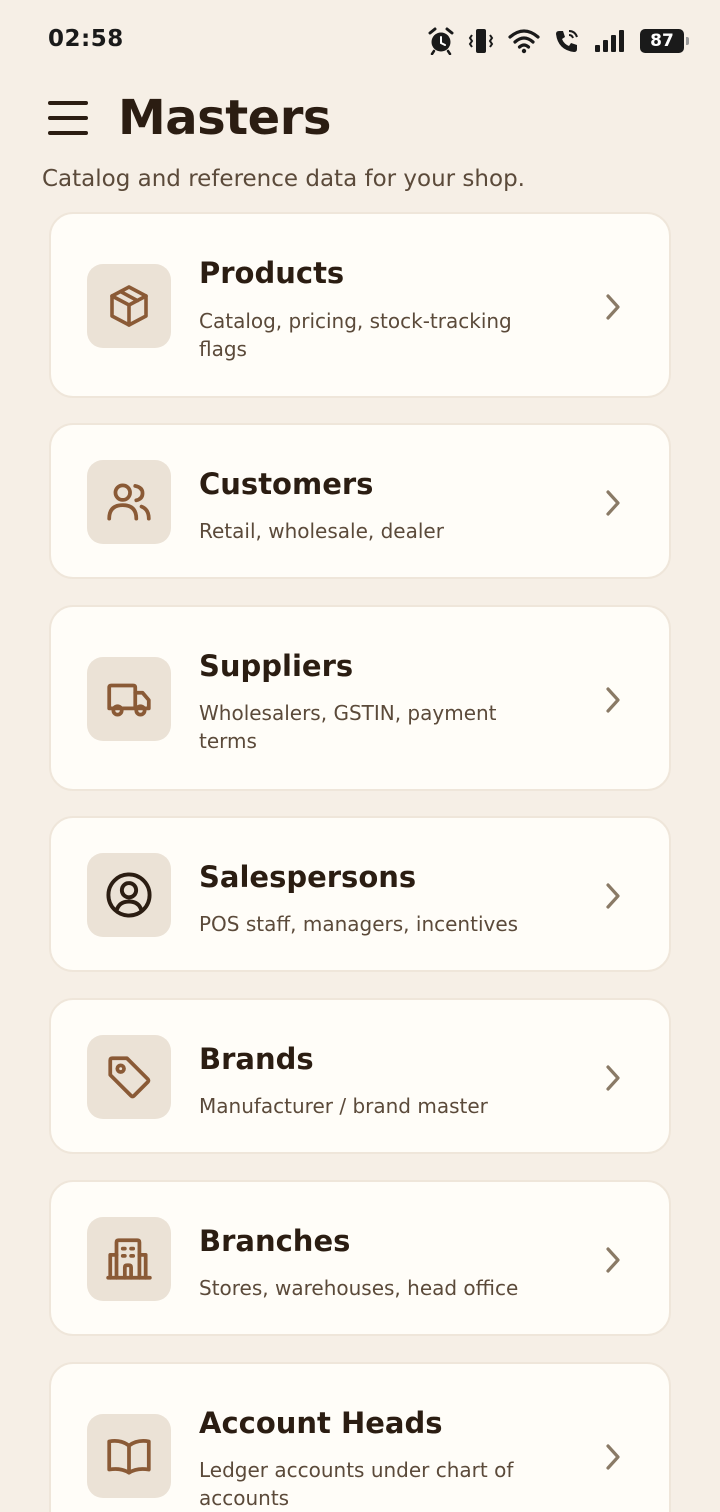 Image resolution: width=720 pixels, height=1512 pixels. What do you see at coordinates (129, 1259) in the screenshot?
I see `building-icon` at bounding box center [129, 1259].